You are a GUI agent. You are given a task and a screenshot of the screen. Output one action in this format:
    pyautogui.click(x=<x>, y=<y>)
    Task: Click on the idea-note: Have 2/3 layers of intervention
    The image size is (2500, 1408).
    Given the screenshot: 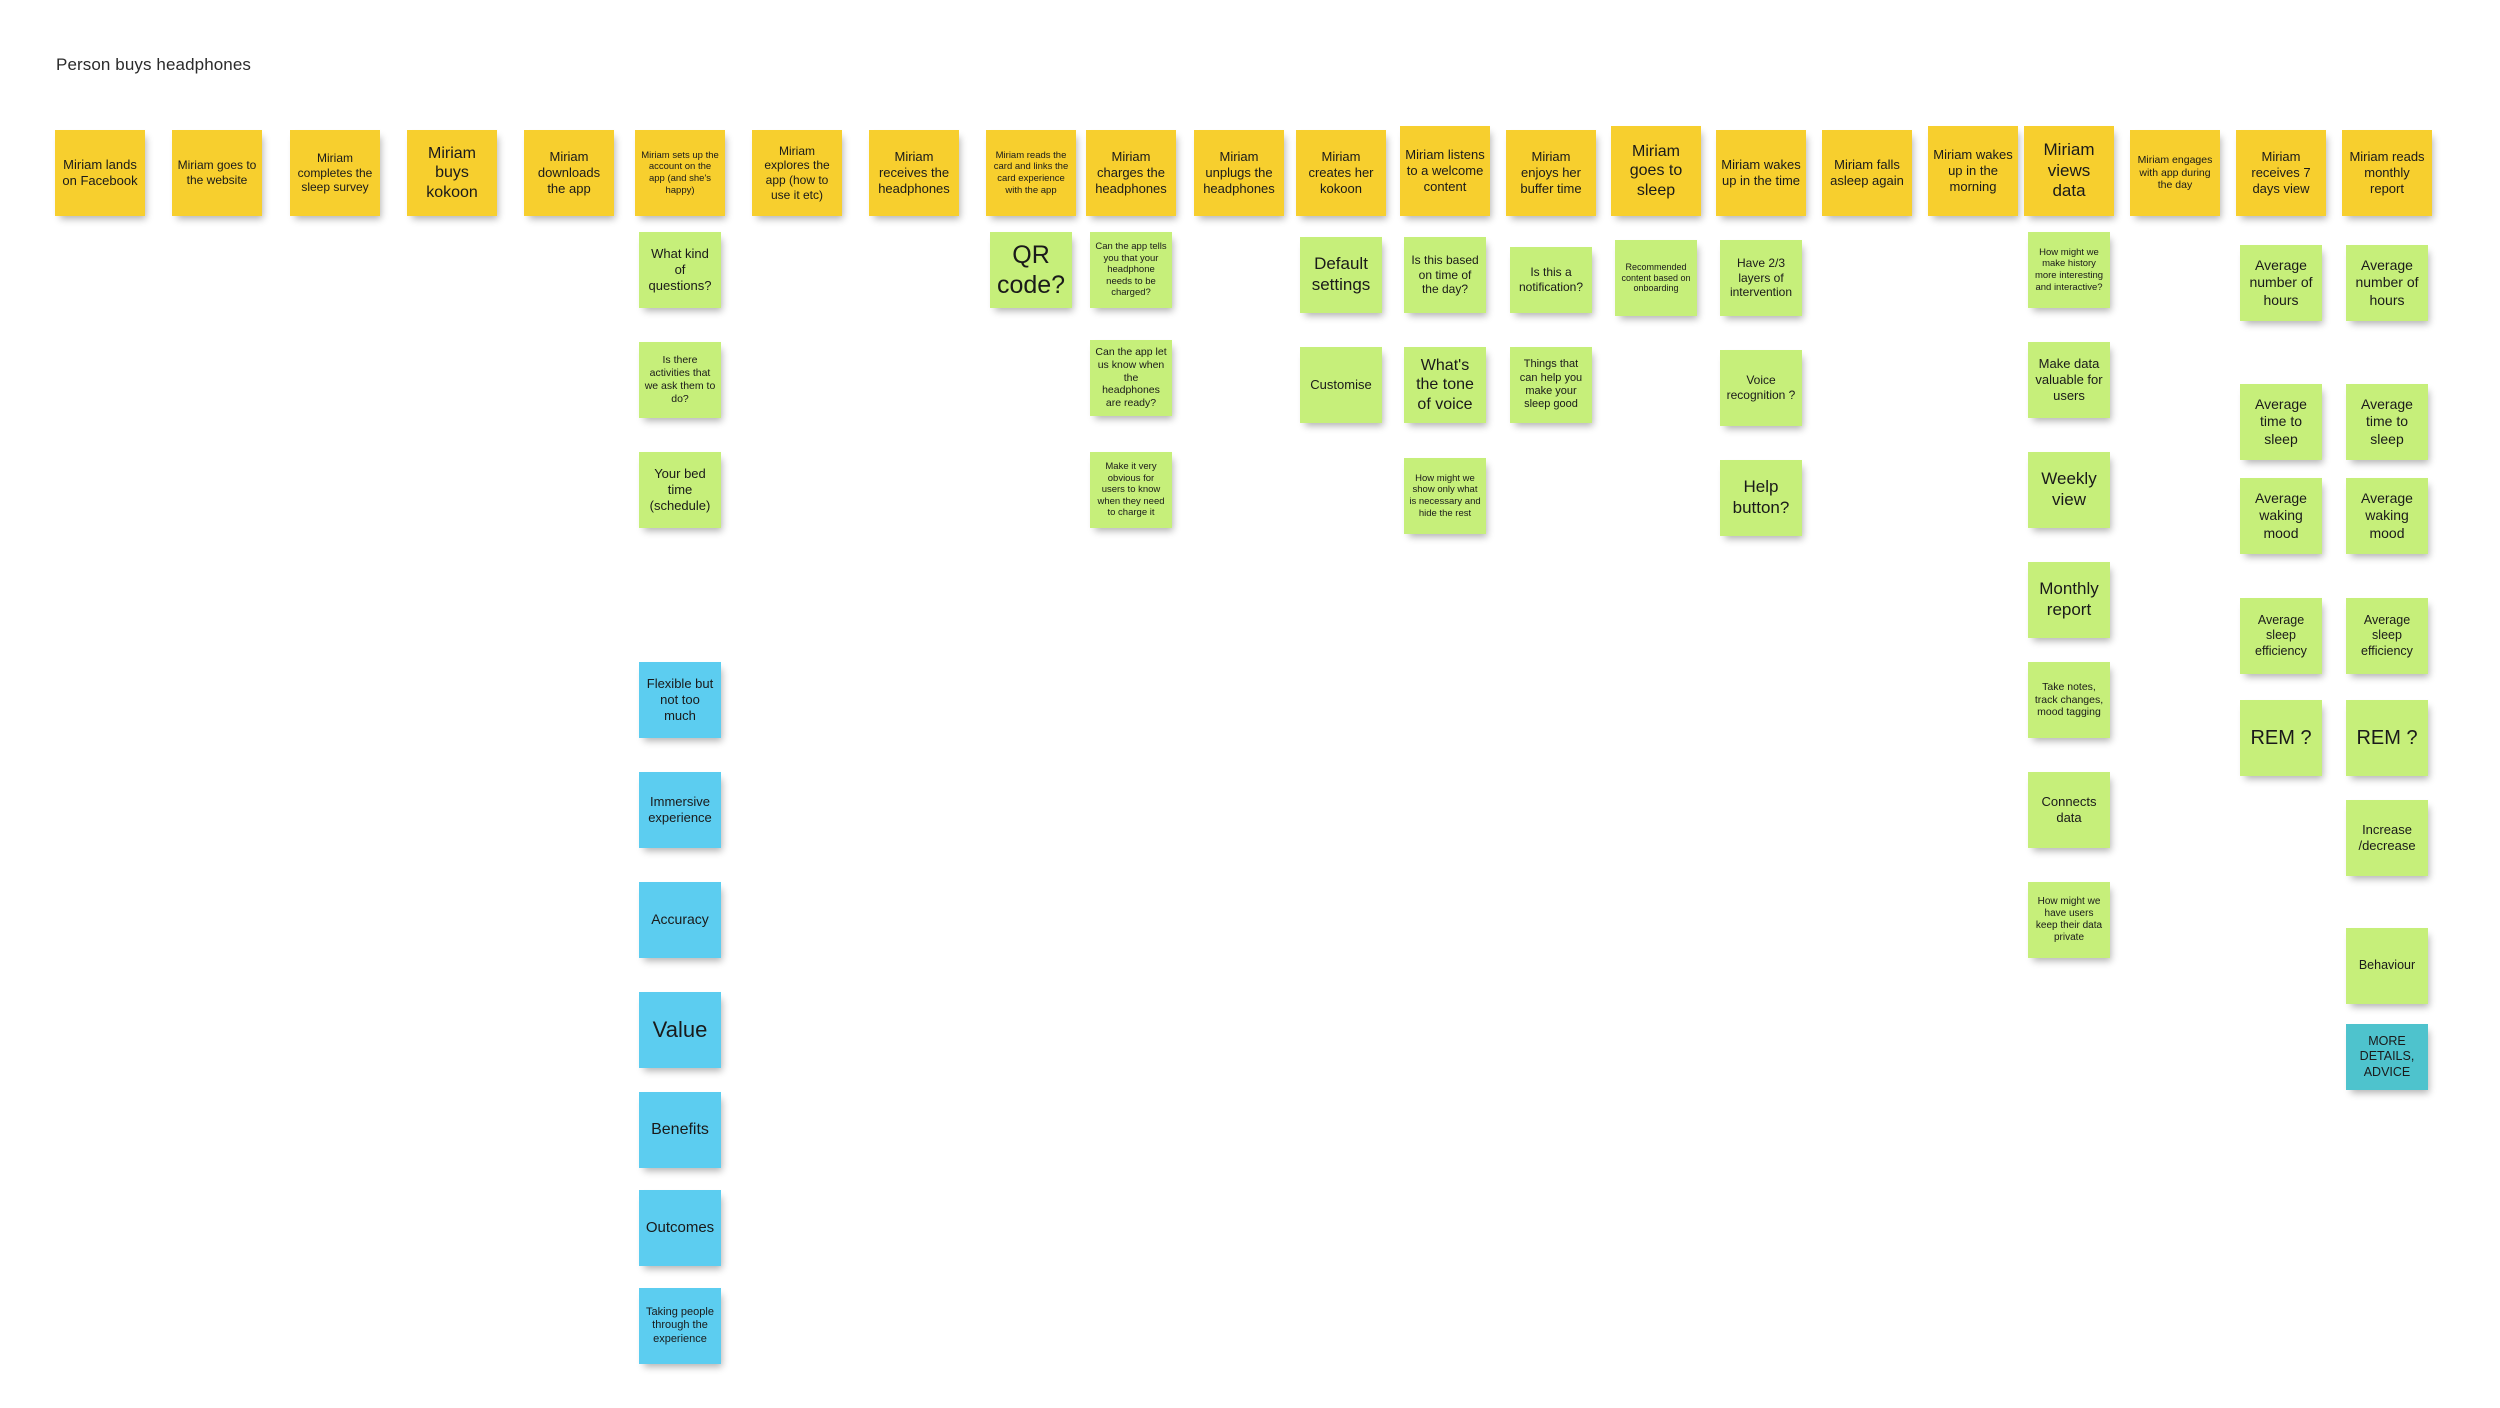 What is the action you would take?
    pyautogui.click(x=1761, y=278)
    